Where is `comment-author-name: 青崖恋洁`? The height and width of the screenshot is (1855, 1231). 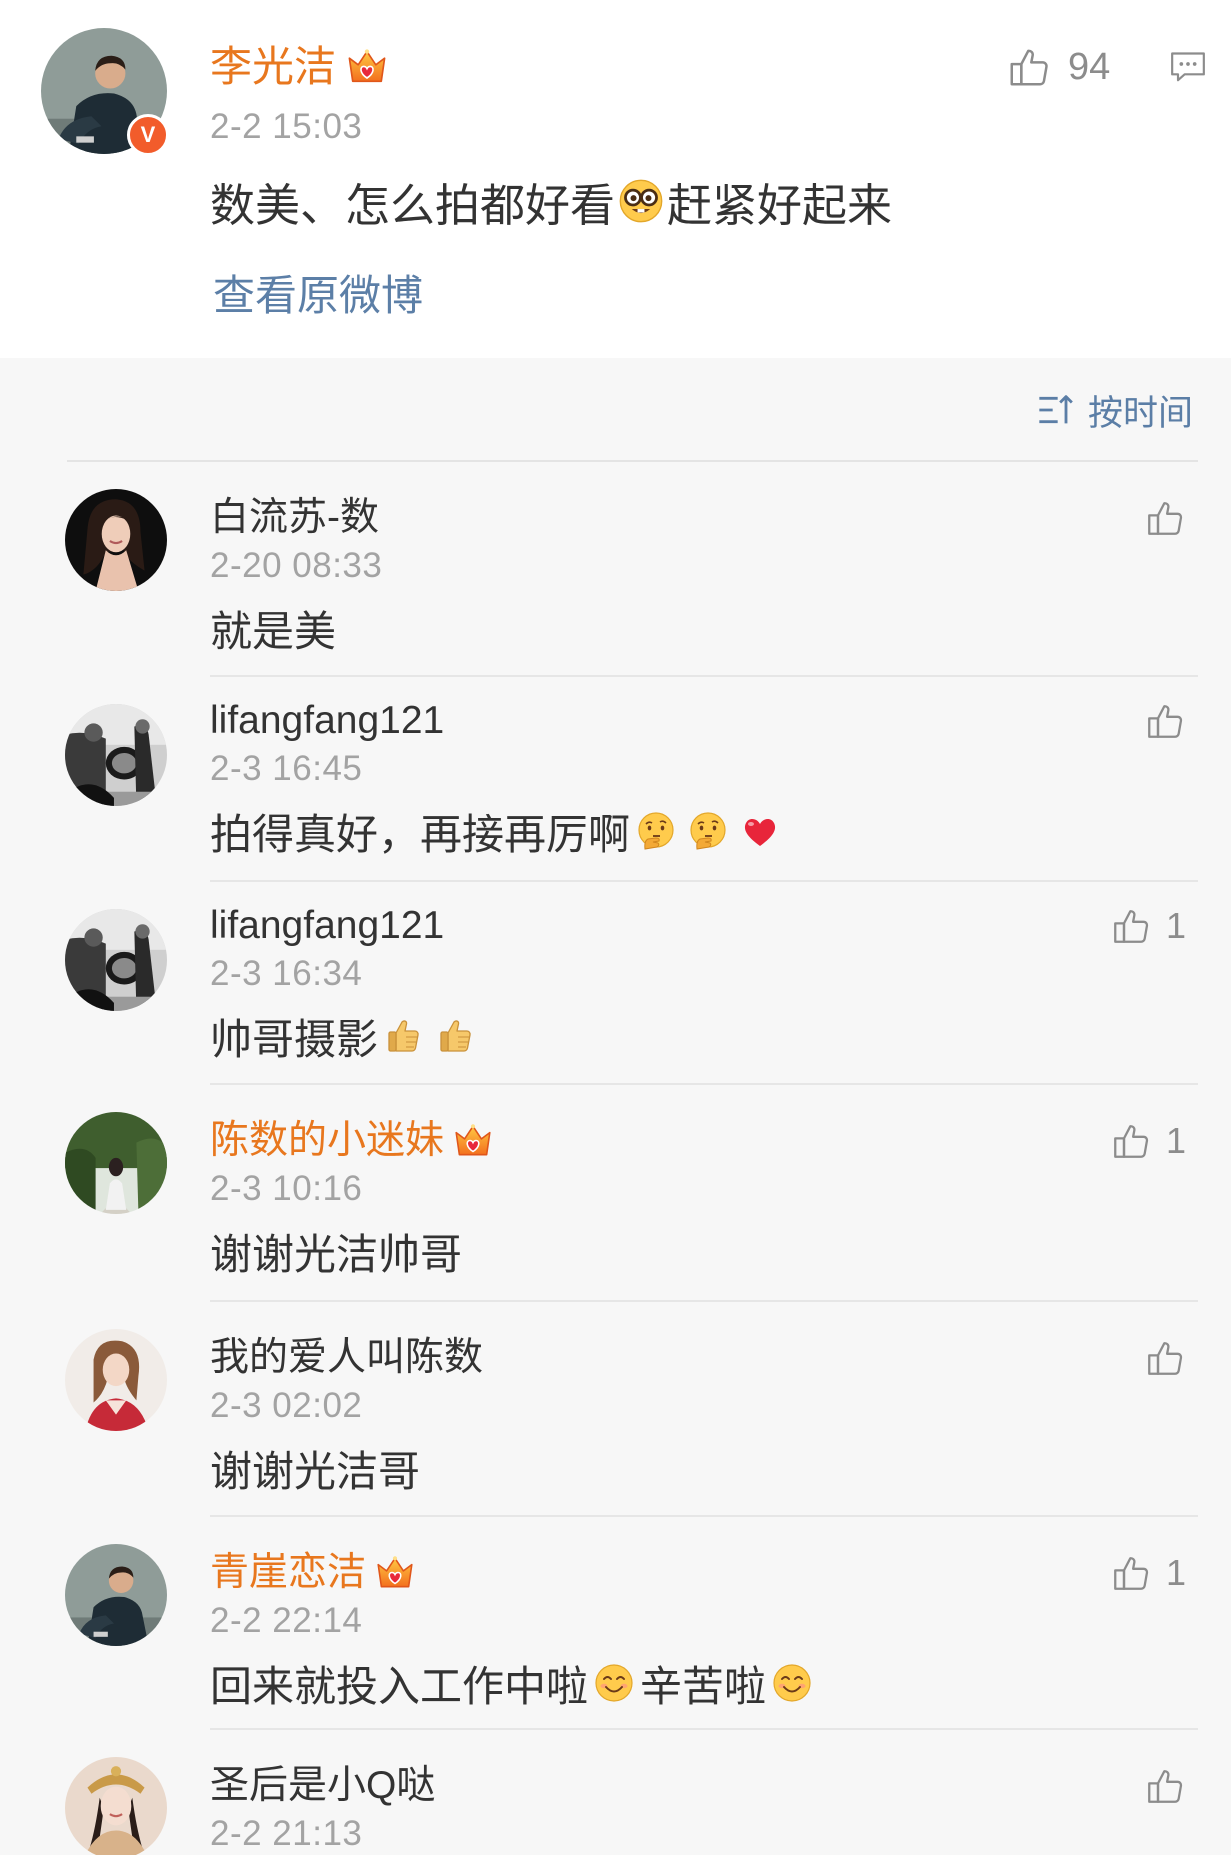
comment-author-name: 青崖恋洁 is located at coordinates (288, 1573).